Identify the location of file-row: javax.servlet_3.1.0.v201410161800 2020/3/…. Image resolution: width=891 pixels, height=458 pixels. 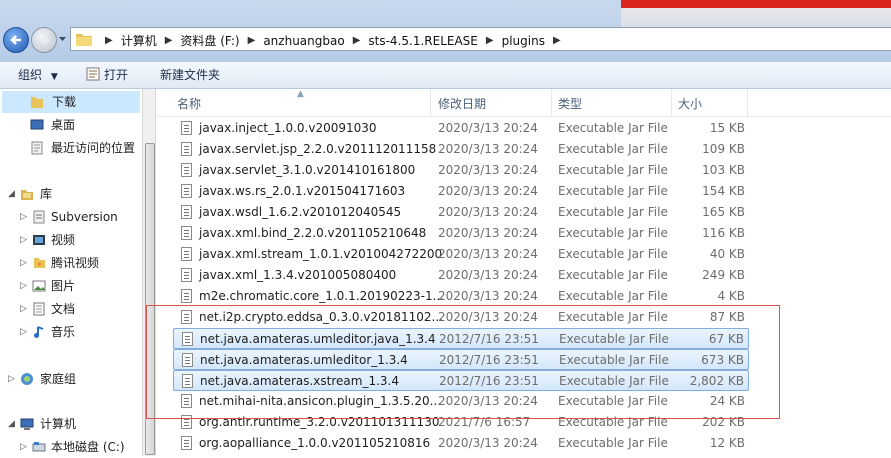
(461, 170).